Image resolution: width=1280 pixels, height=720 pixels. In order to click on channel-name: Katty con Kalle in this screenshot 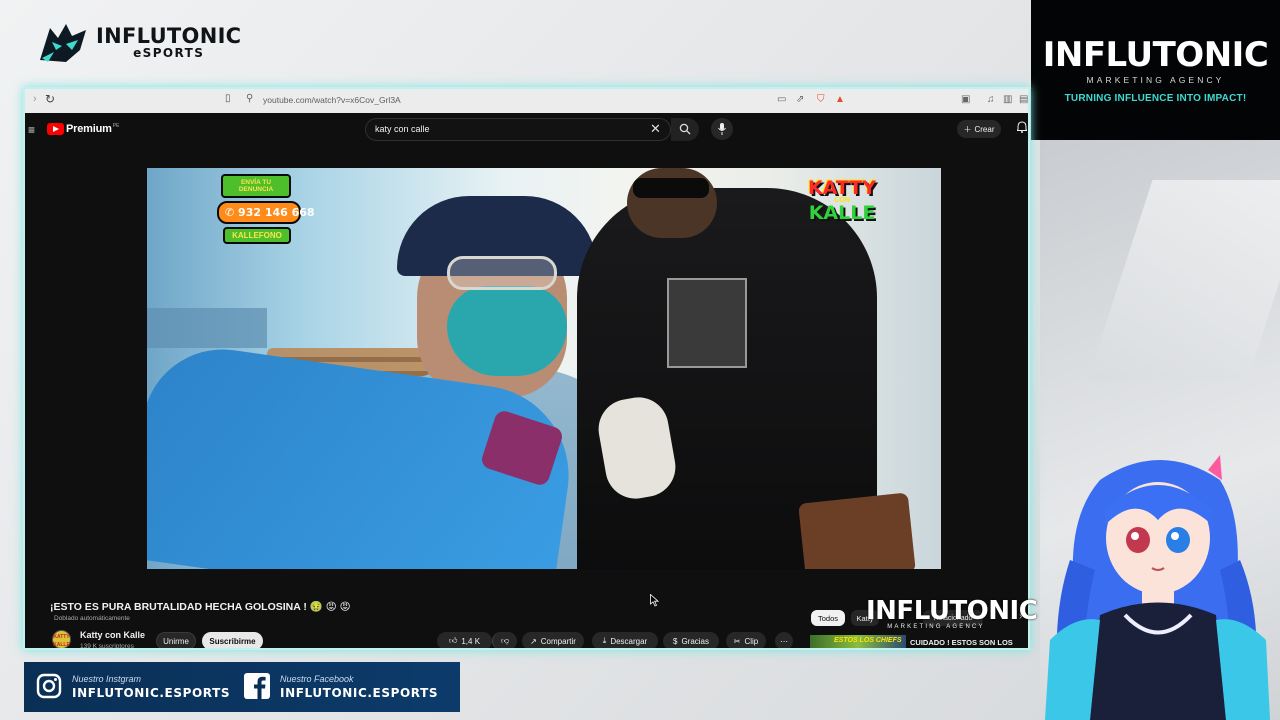, I will do `click(112, 635)`.